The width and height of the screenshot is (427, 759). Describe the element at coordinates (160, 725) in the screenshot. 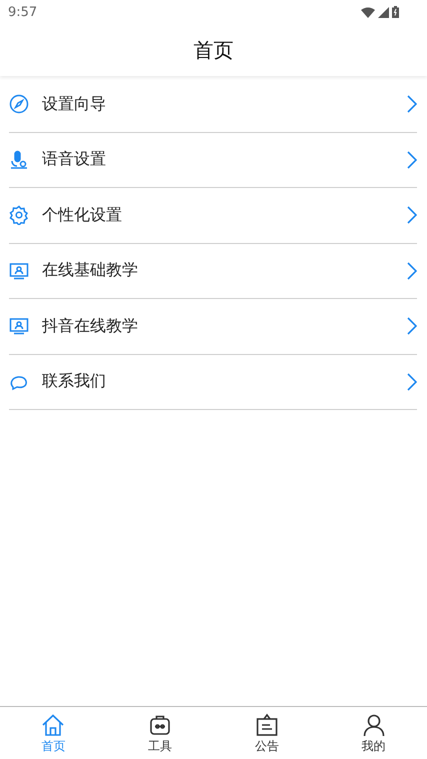

I see `toolbox-icon` at that location.